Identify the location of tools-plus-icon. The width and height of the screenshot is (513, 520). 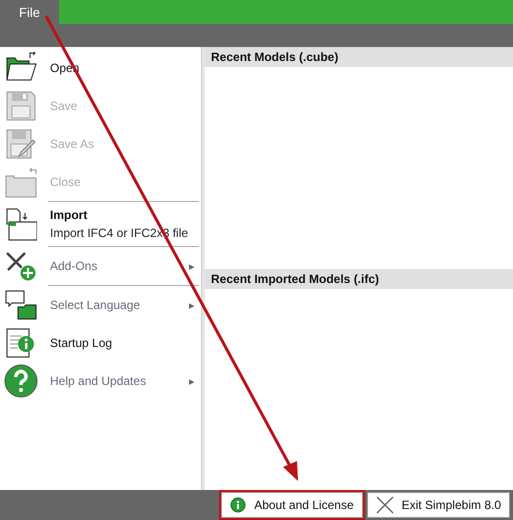
(21, 266).